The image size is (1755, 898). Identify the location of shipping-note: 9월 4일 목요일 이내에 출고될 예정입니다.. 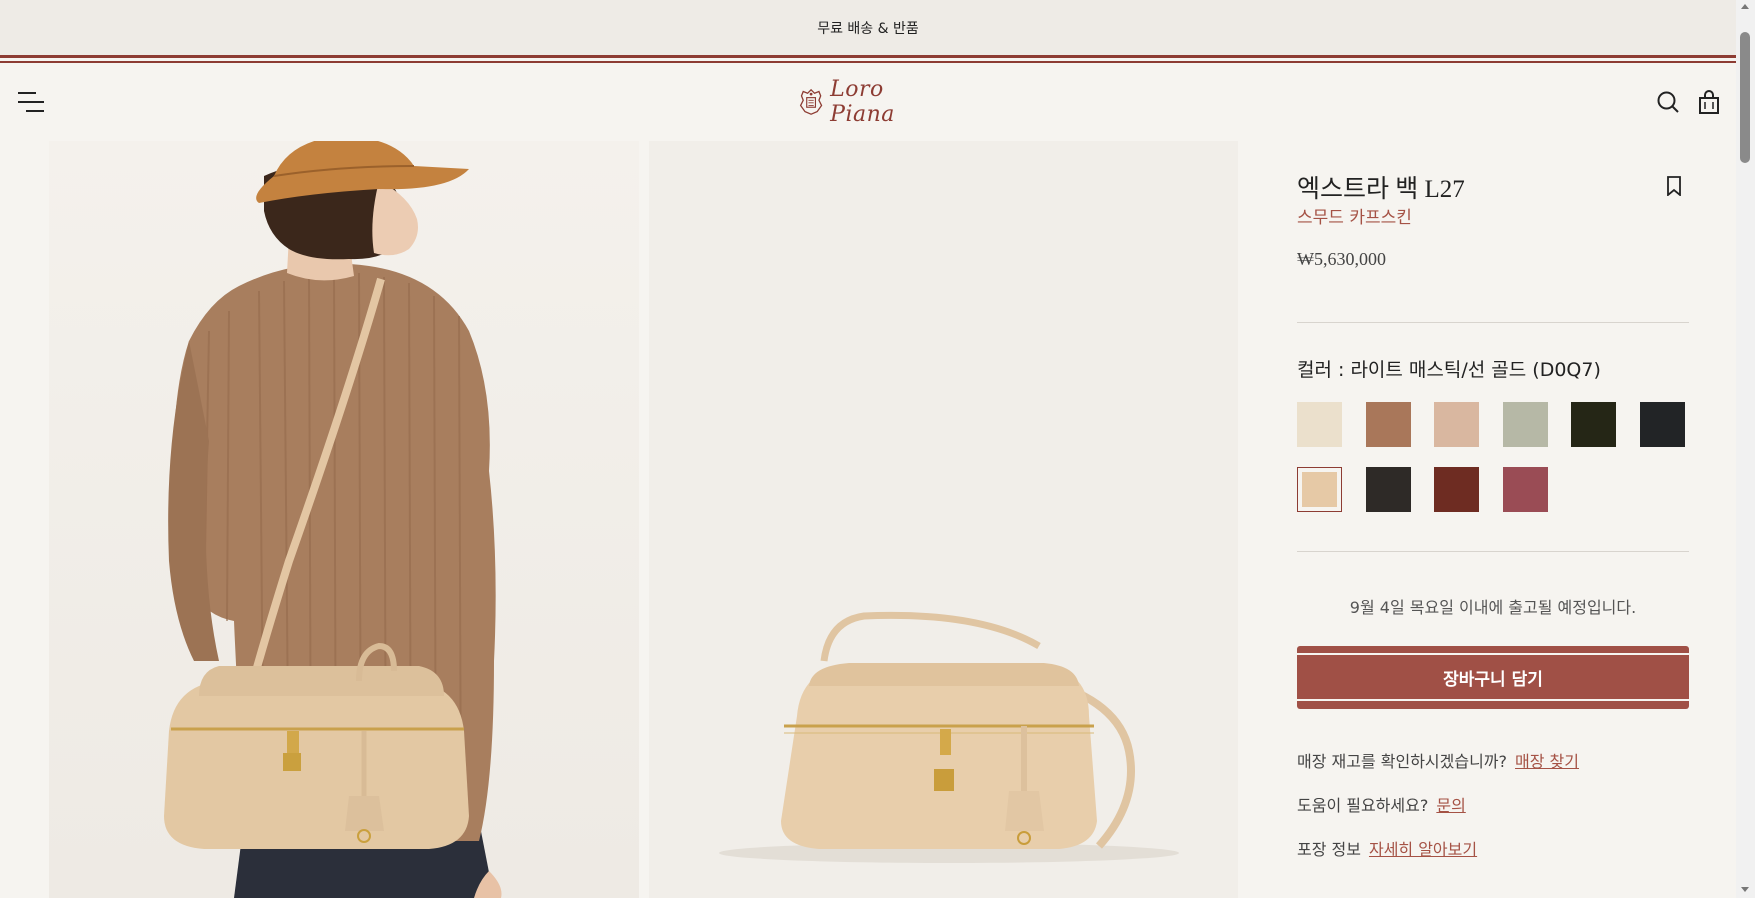
(1493, 607).